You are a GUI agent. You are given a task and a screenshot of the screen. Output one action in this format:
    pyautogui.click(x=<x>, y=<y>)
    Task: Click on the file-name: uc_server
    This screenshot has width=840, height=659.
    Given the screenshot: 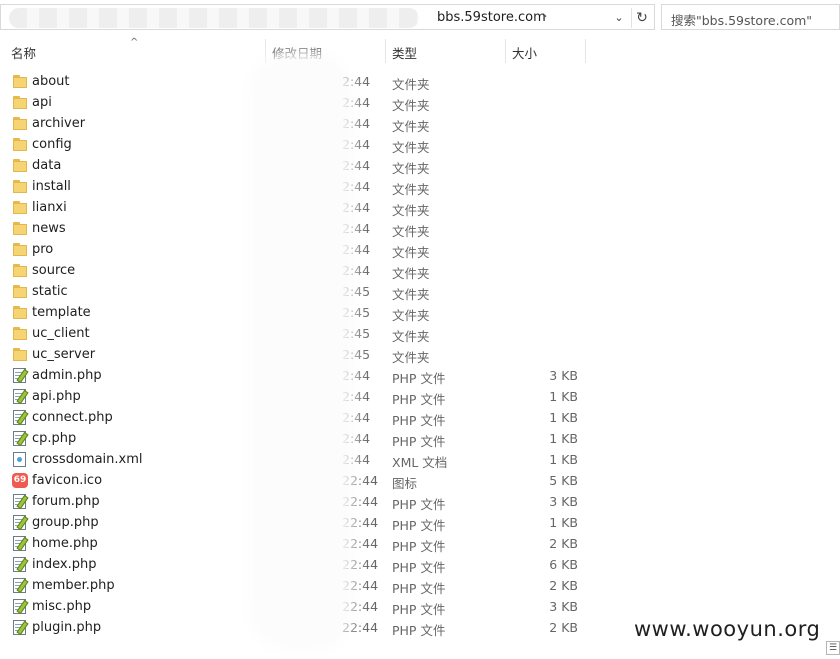 What is the action you would take?
    pyautogui.click(x=63, y=354)
    